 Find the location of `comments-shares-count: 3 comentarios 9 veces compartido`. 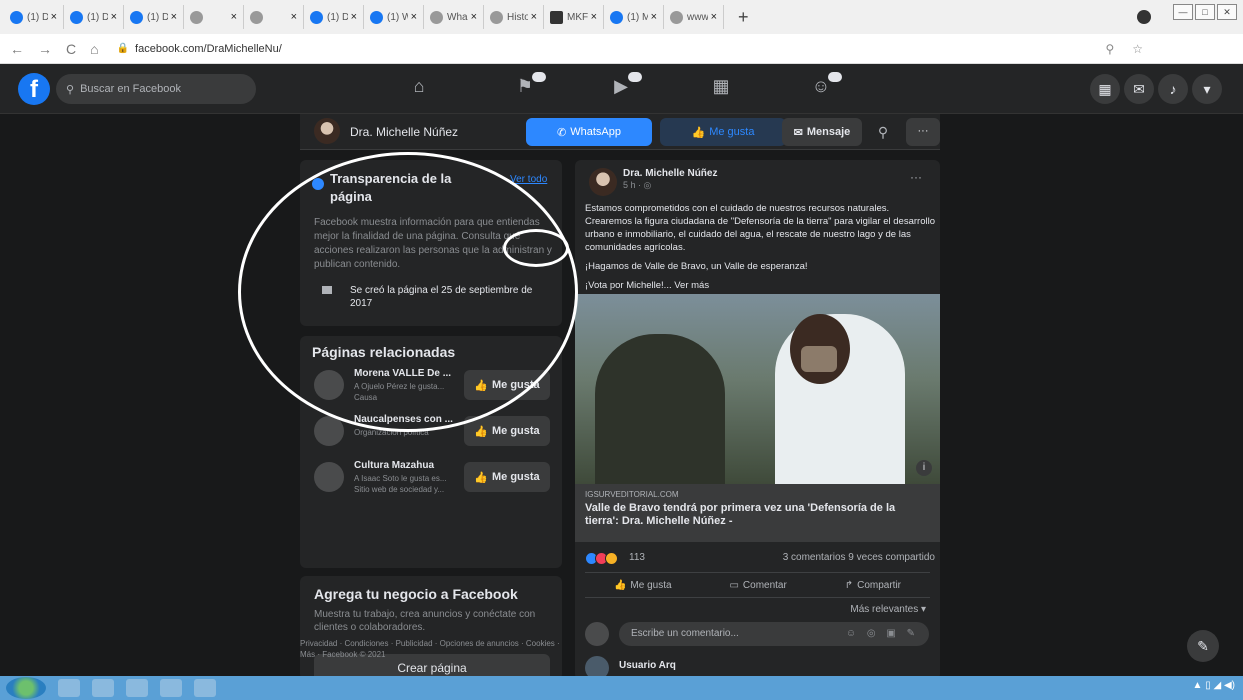

comments-shares-count: 3 comentarios 9 veces compartido is located at coordinates (859, 557).